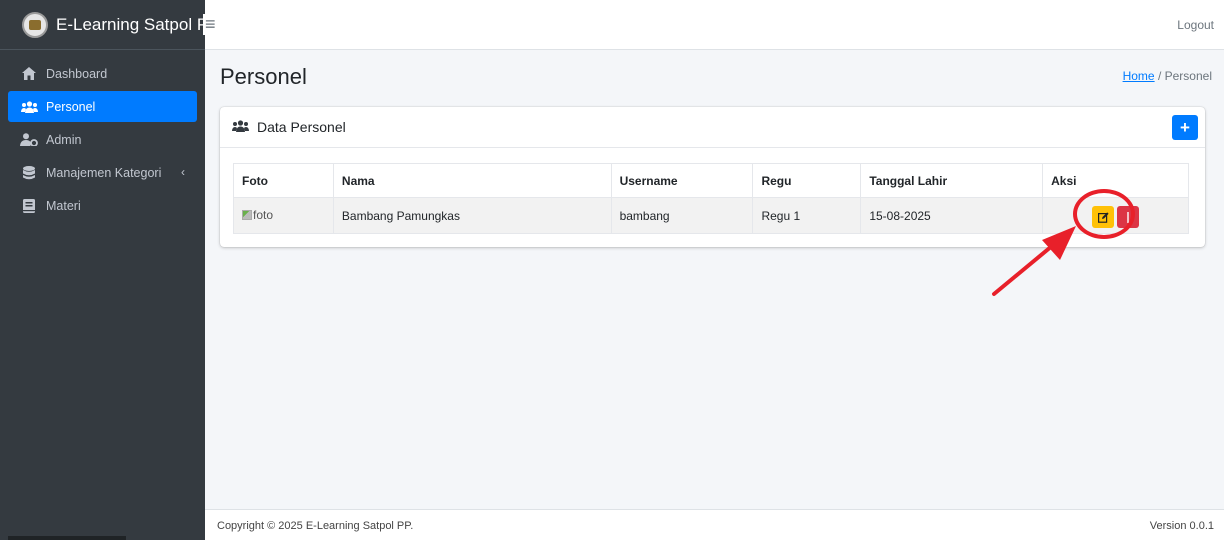  I want to click on cell-username: bambang, so click(682, 215).